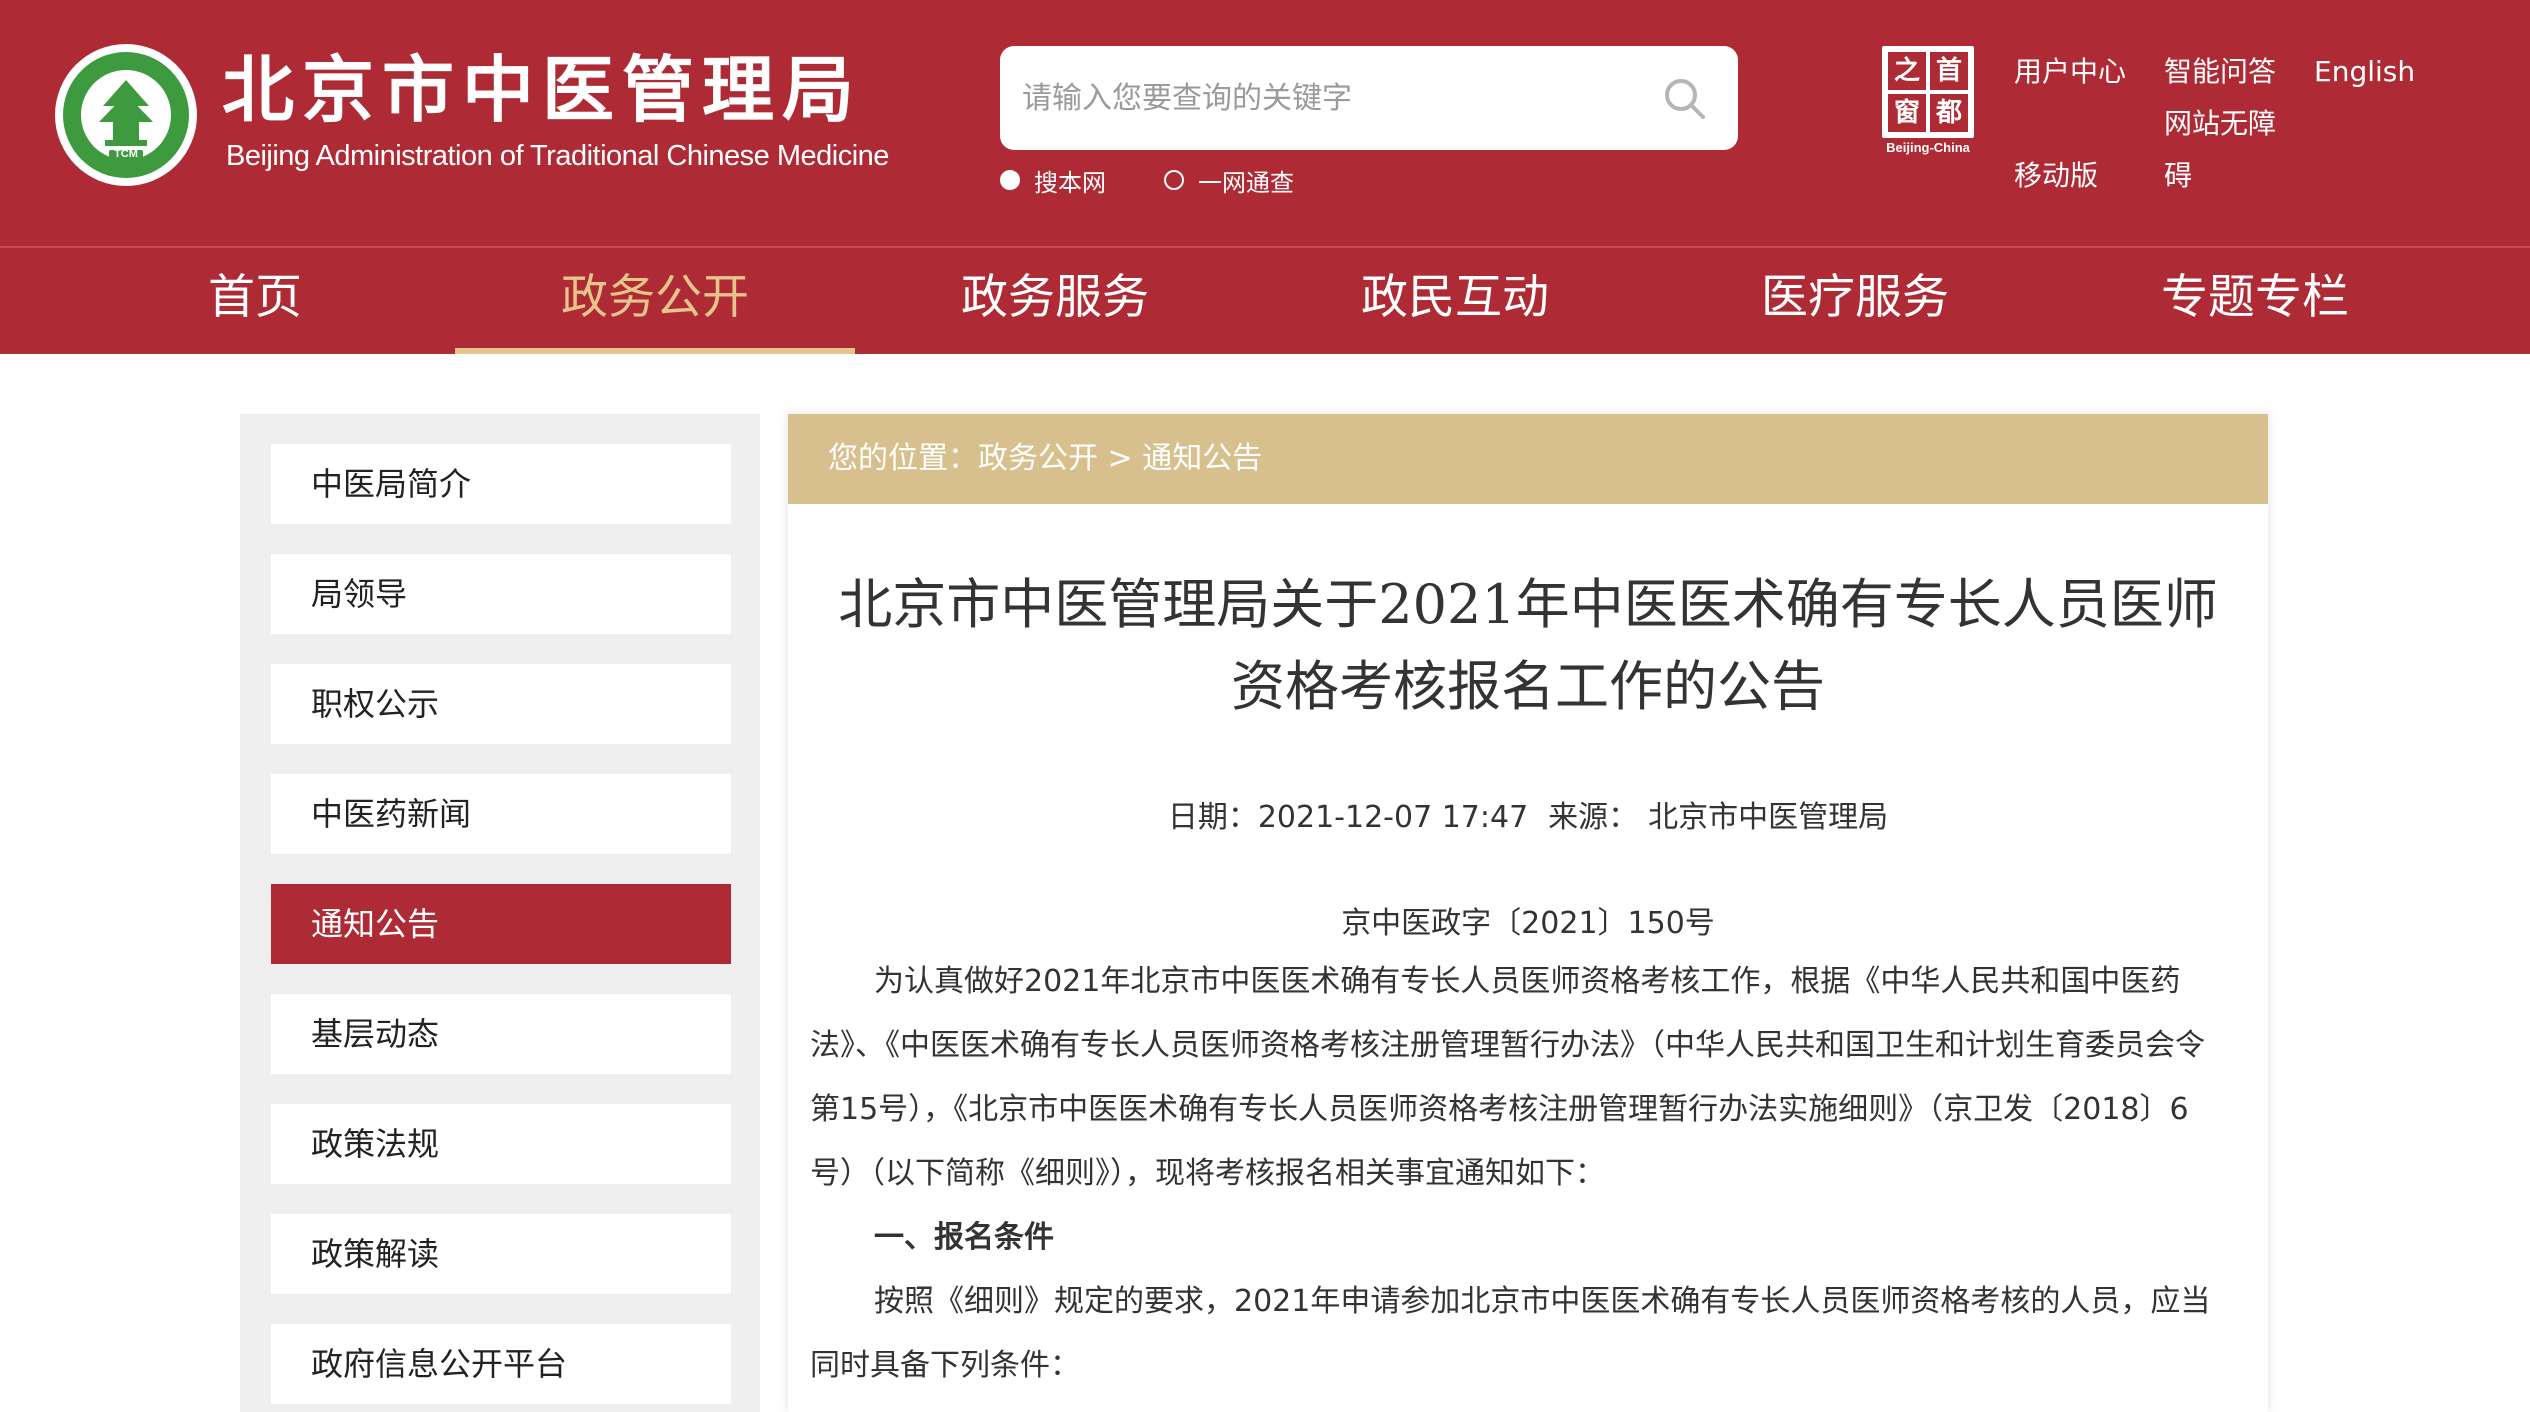  I want to click on sidebar-item-news: 中医药新闻, so click(501, 814).